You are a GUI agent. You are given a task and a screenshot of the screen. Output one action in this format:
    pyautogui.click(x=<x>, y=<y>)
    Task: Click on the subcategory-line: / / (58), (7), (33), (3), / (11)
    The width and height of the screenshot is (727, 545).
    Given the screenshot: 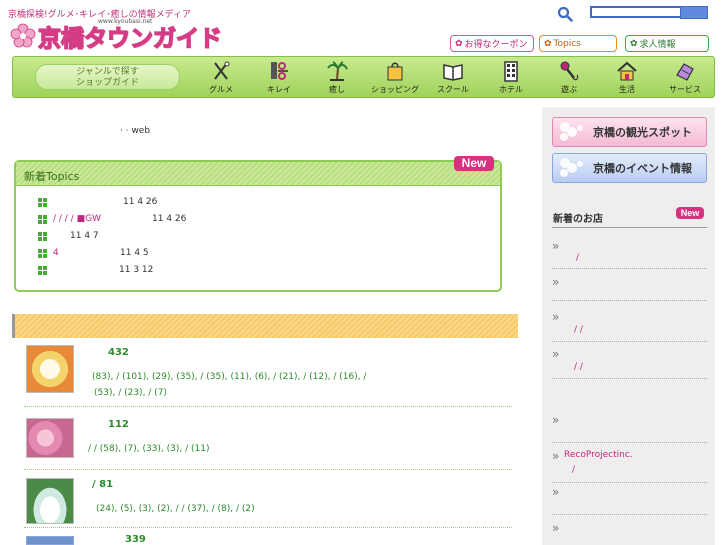 What is the action you would take?
    pyautogui.click(x=298, y=449)
    